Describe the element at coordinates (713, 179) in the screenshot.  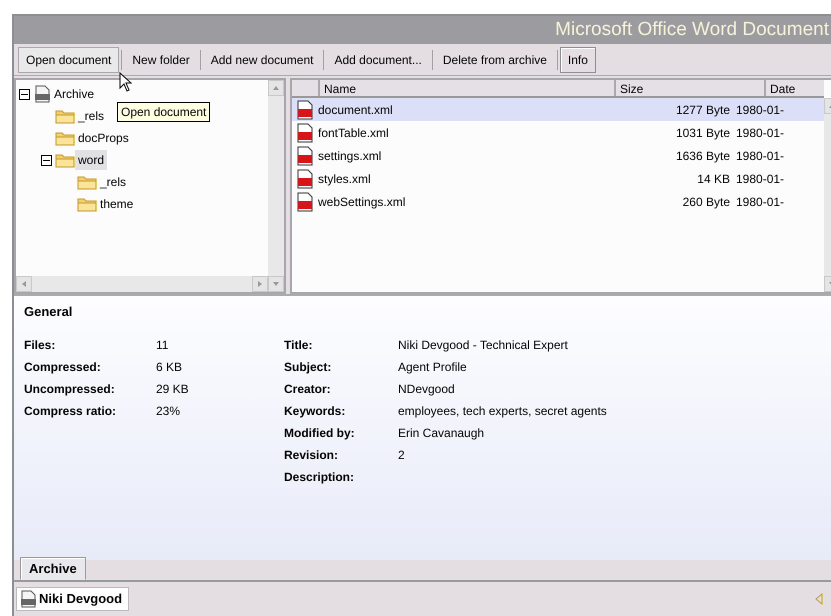
I see `file-size: 14 KB` at that location.